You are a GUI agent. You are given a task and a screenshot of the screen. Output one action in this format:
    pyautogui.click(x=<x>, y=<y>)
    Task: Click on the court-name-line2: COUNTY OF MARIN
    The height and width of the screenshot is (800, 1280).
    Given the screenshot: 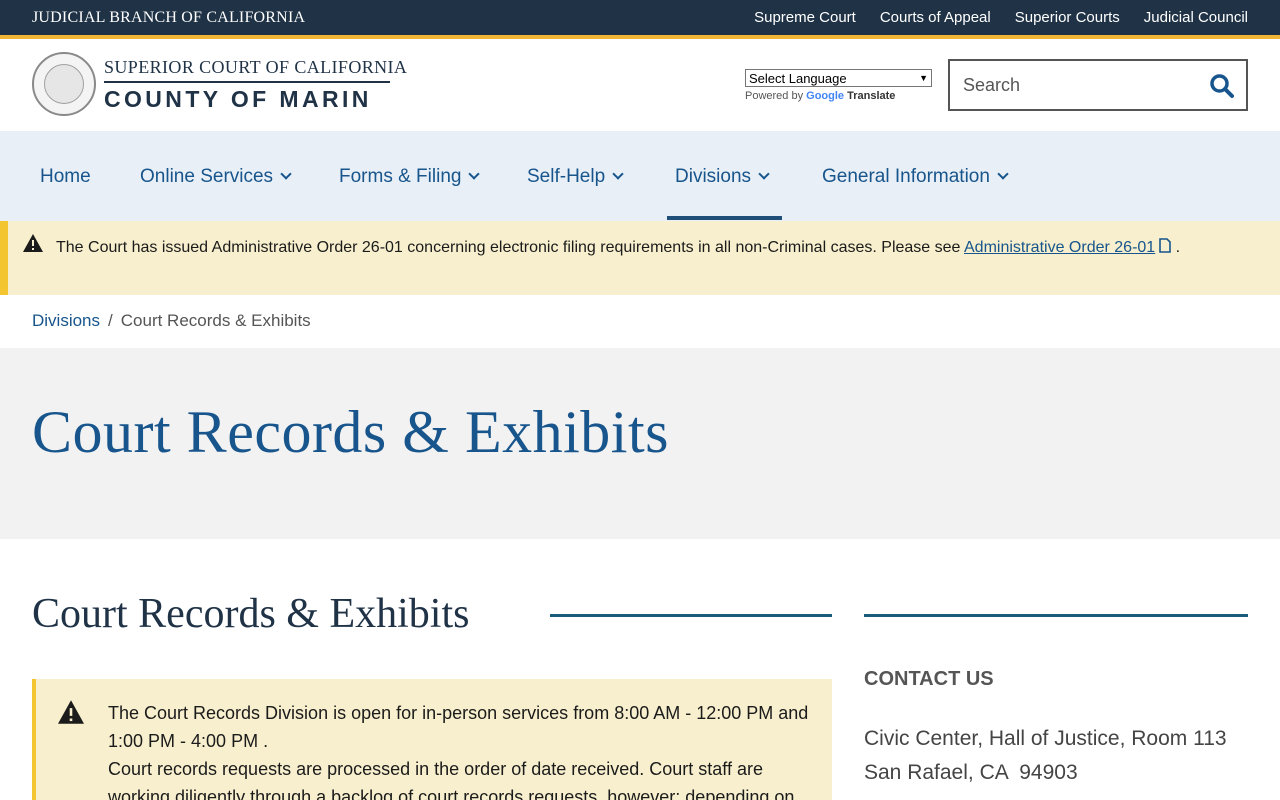 What is the action you would take?
    pyautogui.click(x=238, y=99)
    